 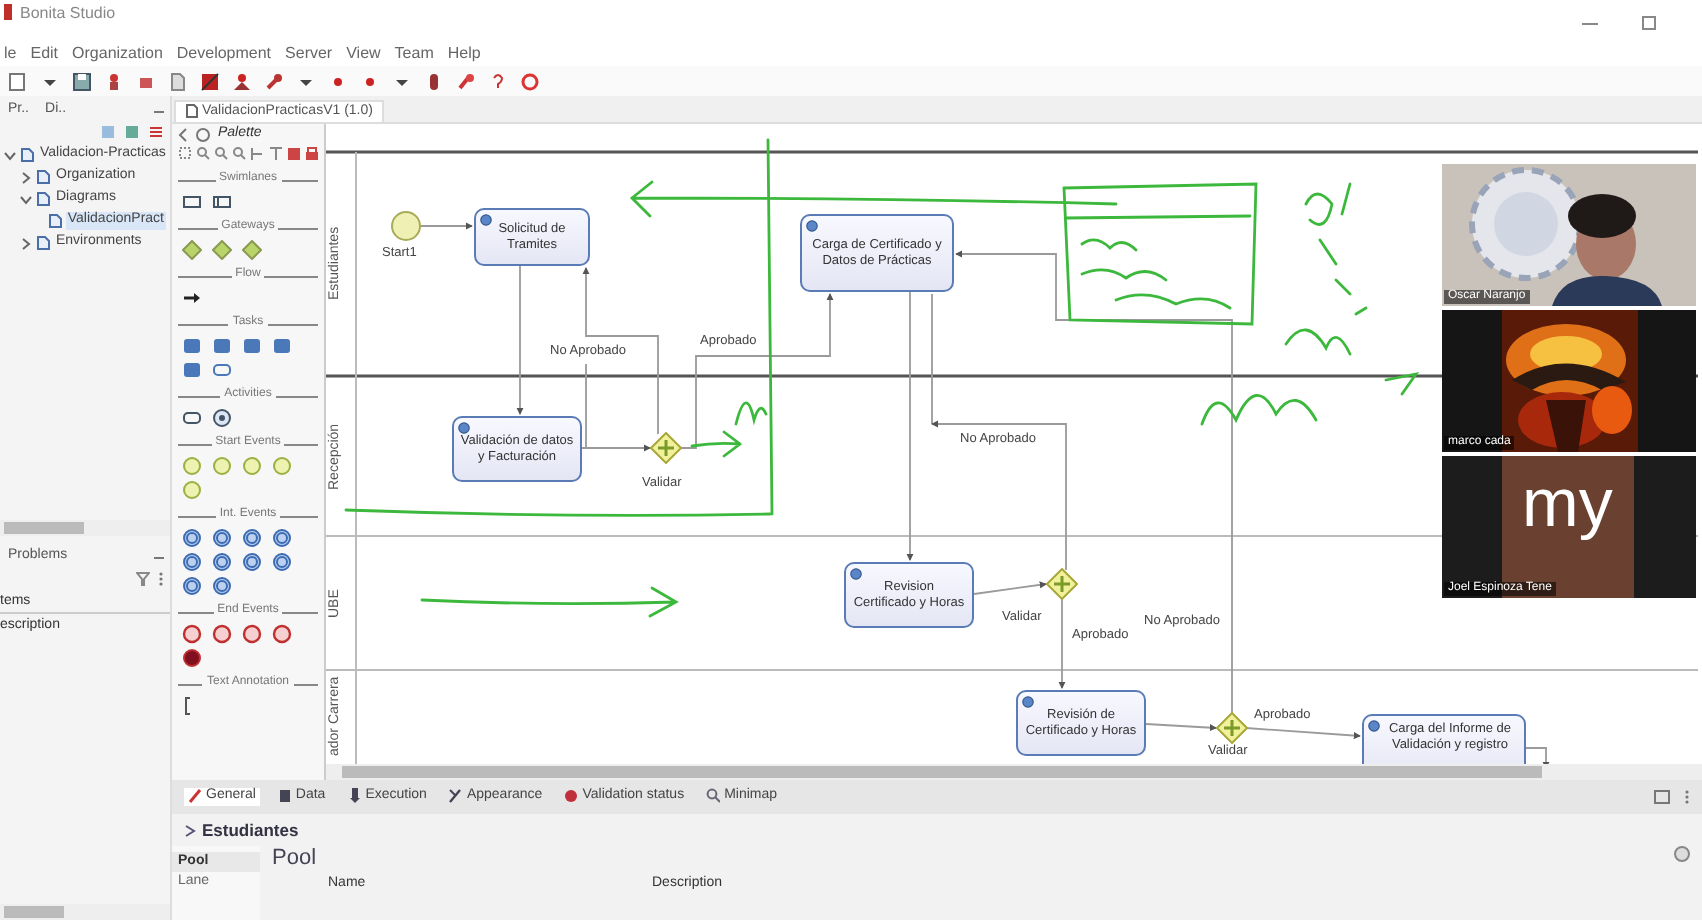 What do you see at coordinates (309, 53) in the screenshot?
I see `menu-item: Server` at bounding box center [309, 53].